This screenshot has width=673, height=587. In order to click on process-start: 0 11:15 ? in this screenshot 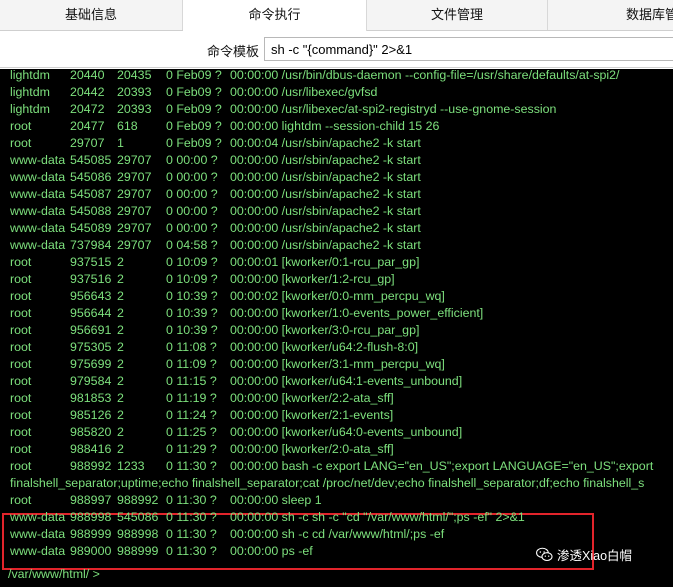, I will do `click(191, 381)`.